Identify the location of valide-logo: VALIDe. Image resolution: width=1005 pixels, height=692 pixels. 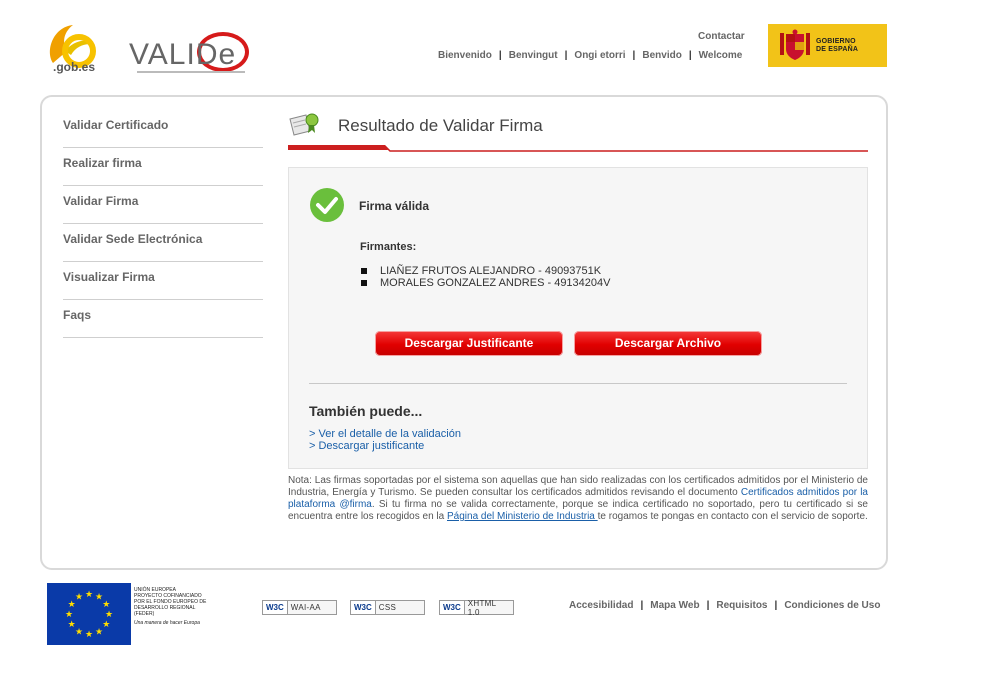
(191, 52).